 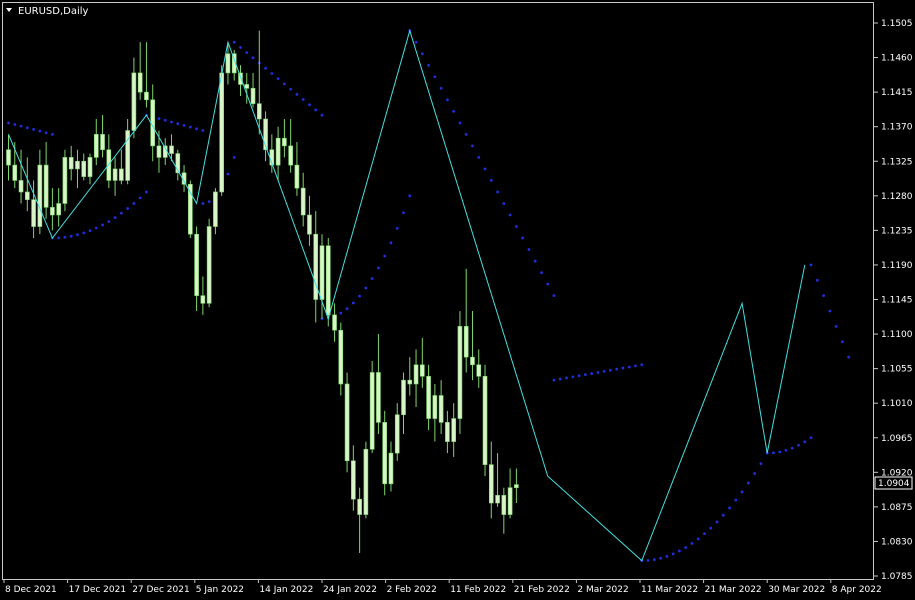 What do you see at coordinates (897, 266) in the screenshot?
I see `y-tick-label: 1.1190` at bounding box center [897, 266].